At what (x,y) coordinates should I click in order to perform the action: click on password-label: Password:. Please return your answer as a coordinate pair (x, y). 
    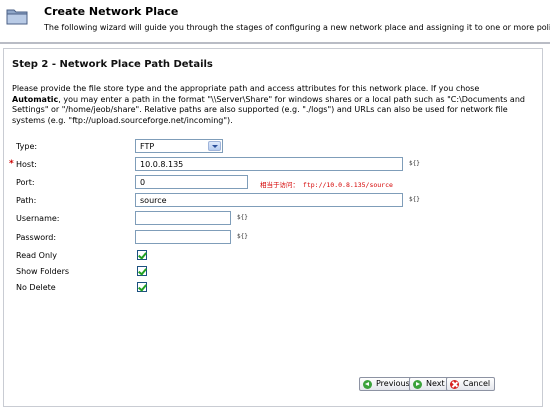
    Looking at the image, I should click on (36, 237).